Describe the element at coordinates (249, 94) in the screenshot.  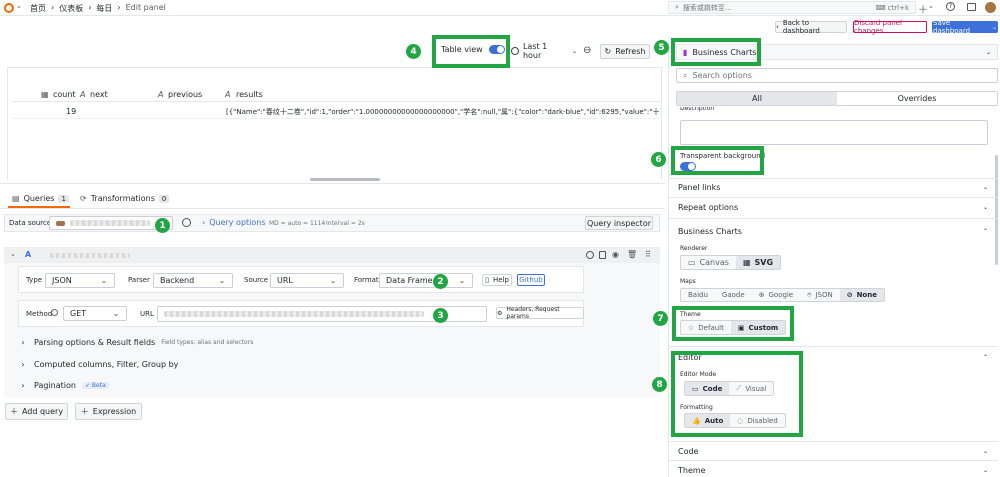
I see `column-header-results: results` at that location.